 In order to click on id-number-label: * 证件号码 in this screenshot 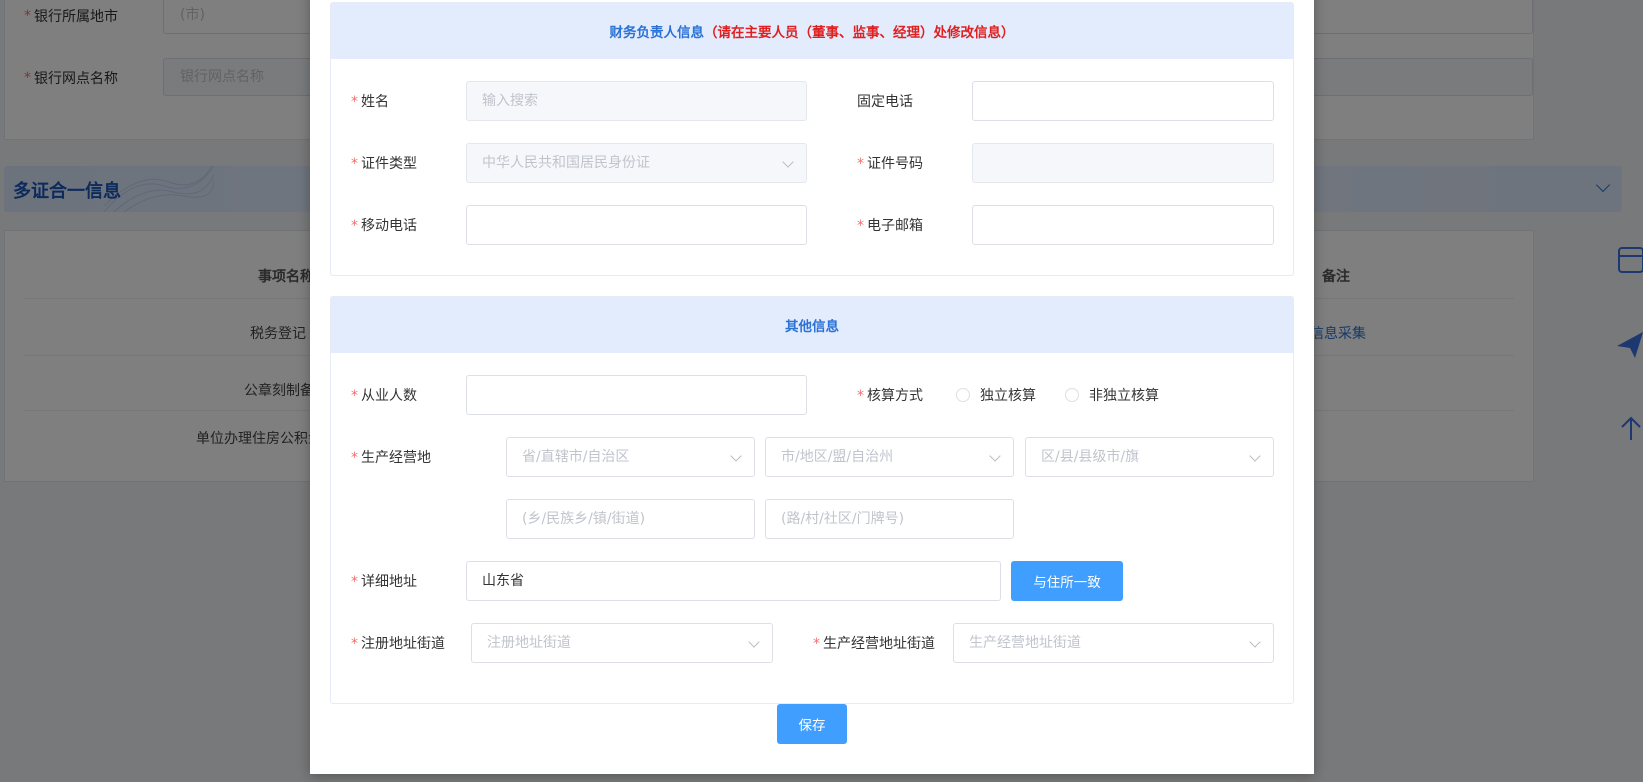, I will do `click(890, 164)`.